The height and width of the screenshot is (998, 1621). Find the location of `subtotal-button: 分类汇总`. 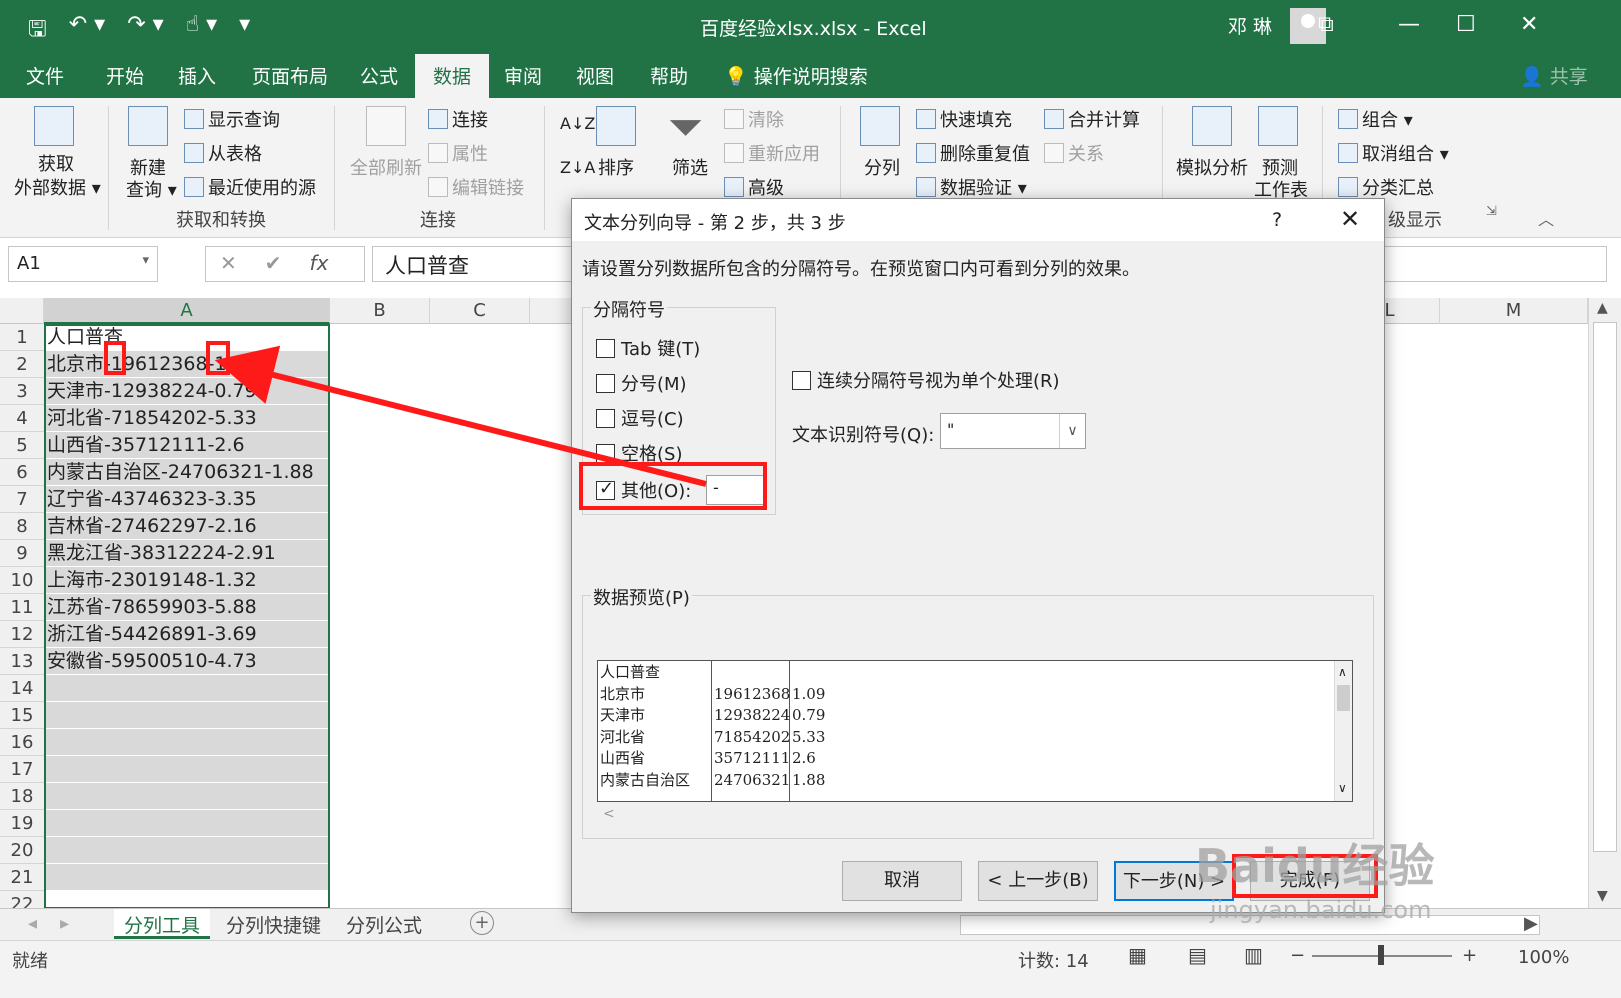

subtotal-button: 分类汇总 is located at coordinates (1386, 187).